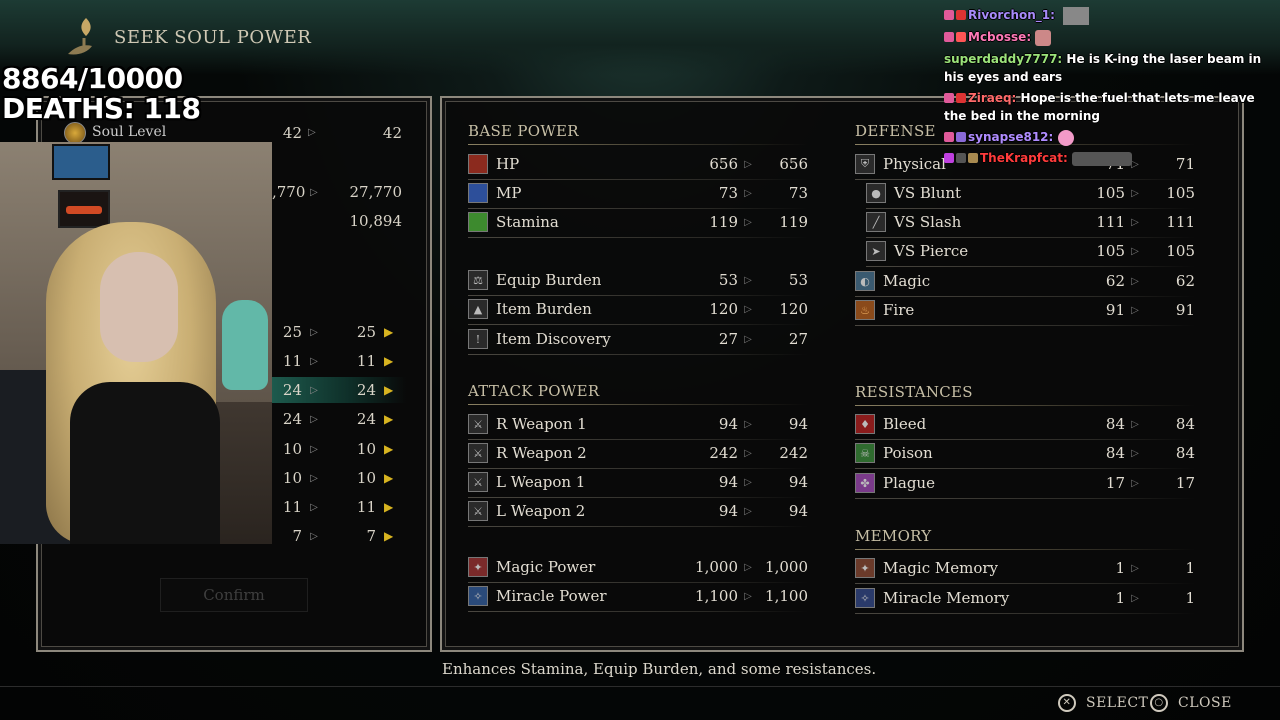 The image size is (1280, 720). What do you see at coordinates (546, 567) in the screenshot?
I see `stat-label: Magic Power` at bounding box center [546, 567].